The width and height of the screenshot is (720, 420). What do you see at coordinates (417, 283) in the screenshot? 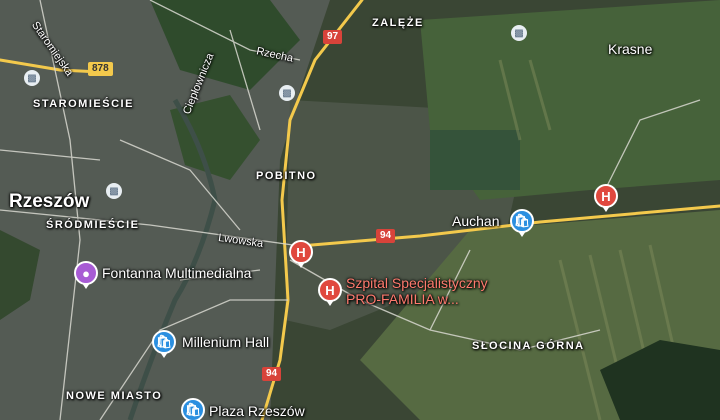
I see `poi-label-szpital-line1: Szpital Specjalistyczny` at bounding box center [417, 283].